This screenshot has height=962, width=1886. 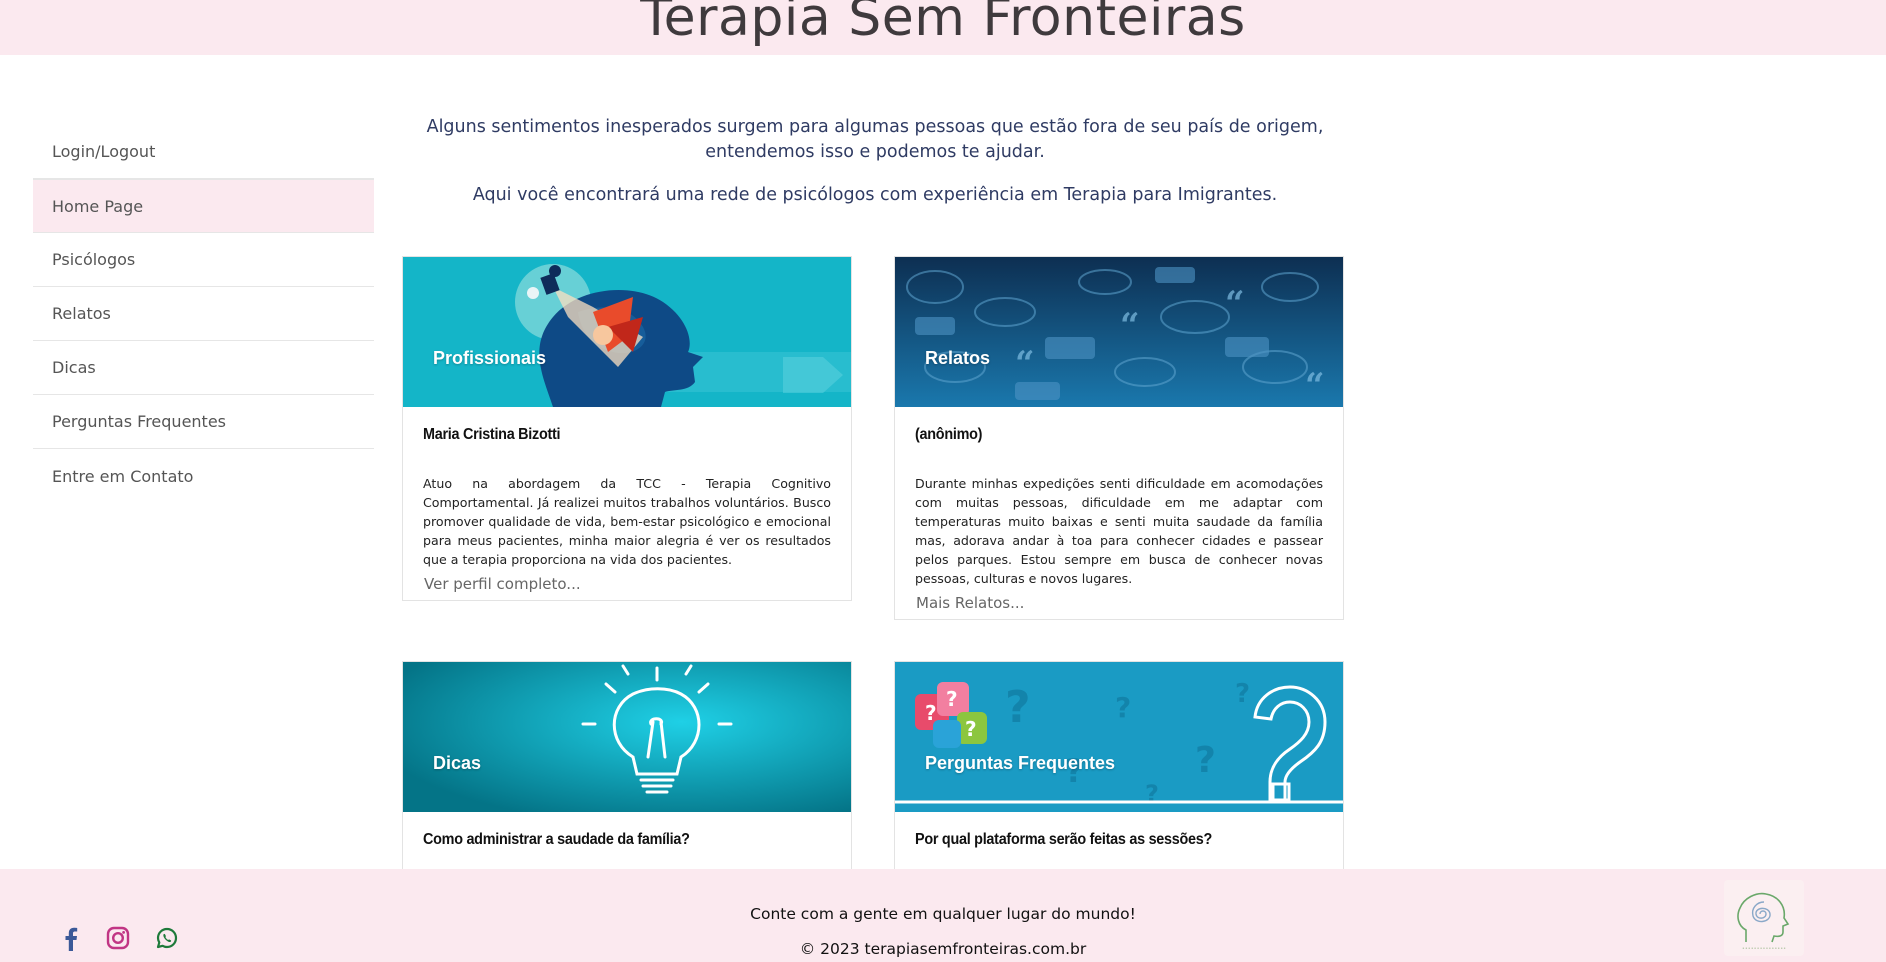 What do you see at coordinates (1020, 763) in the screenshot?
I see `card-tag-perguntas: Perguntas Frequentes` at bounding box center [1020, 763].